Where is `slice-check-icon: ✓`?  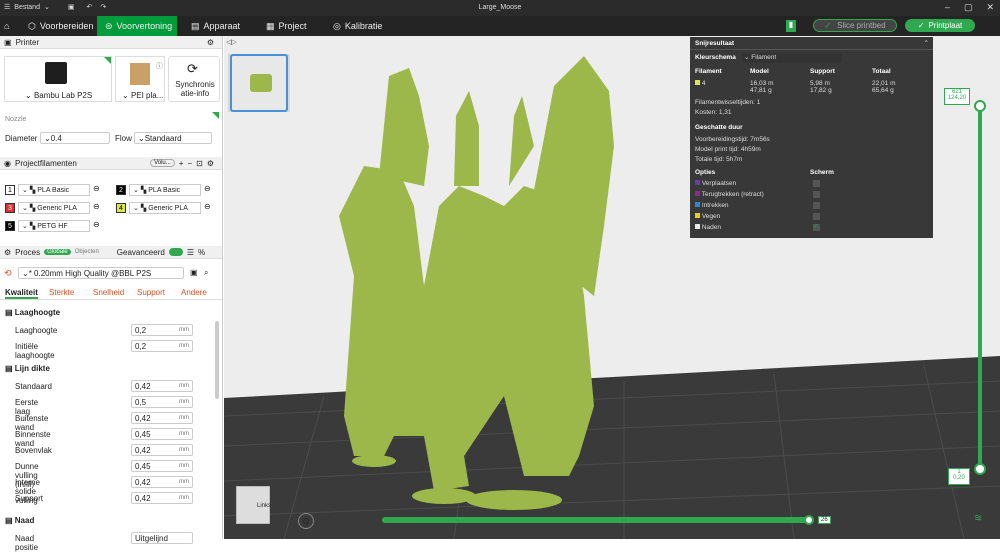
slice-check-icon: ✓ is located at coordinates (828, 25).